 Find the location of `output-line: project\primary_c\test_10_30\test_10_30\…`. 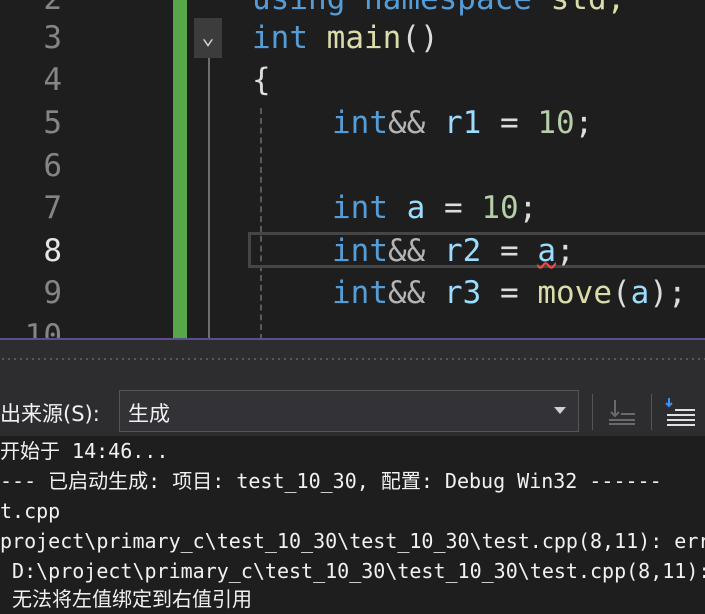

output-line: project\primary_c\test_10_30\test_10_30\… is located at coordinates (352, 541).